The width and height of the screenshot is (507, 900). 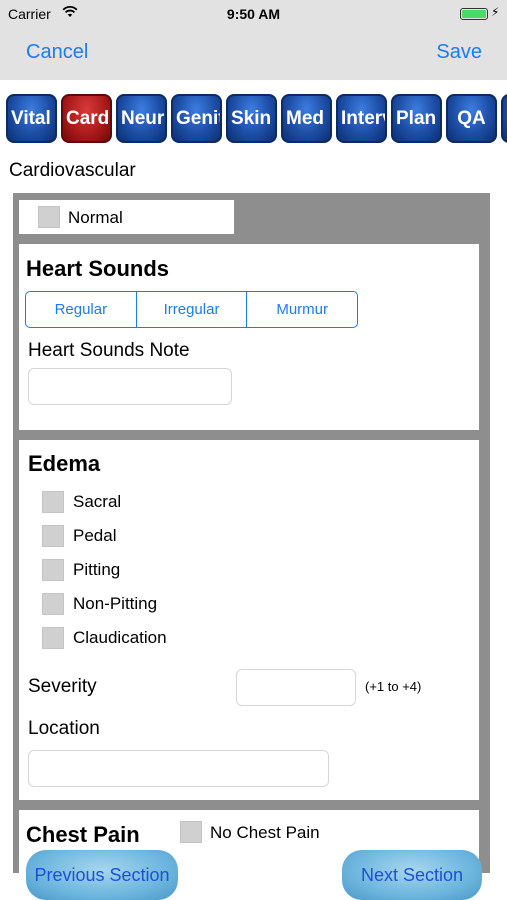 I want to click on tab-genit: Genit, so click(x=196, y=118).